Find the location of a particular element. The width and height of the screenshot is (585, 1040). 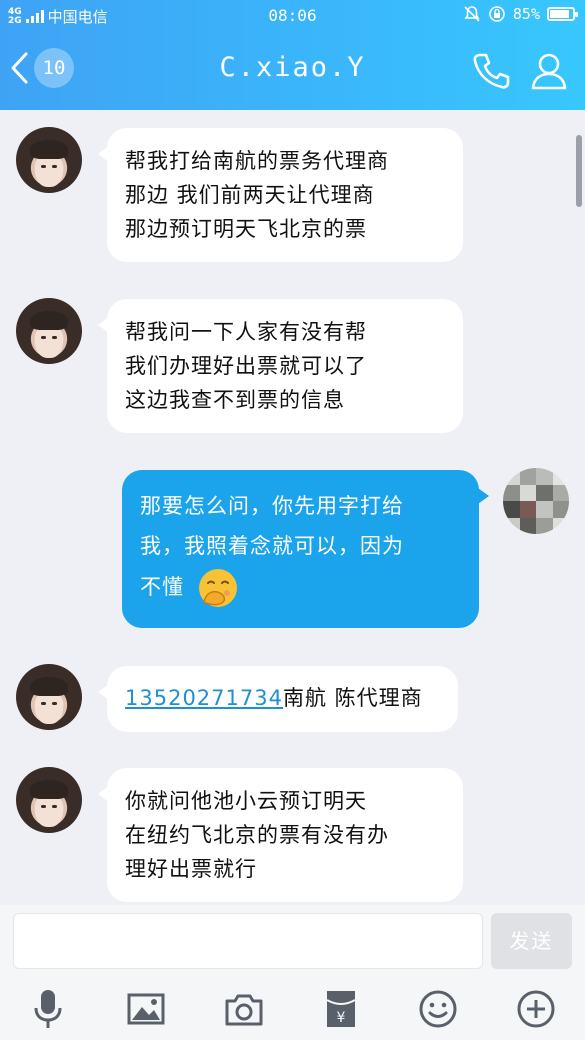

message-bubble: 帮我问一下人家有没有帮 我们办理好出票就可以了 这边我查不到票的信息 is located at coordinates (280, 366).